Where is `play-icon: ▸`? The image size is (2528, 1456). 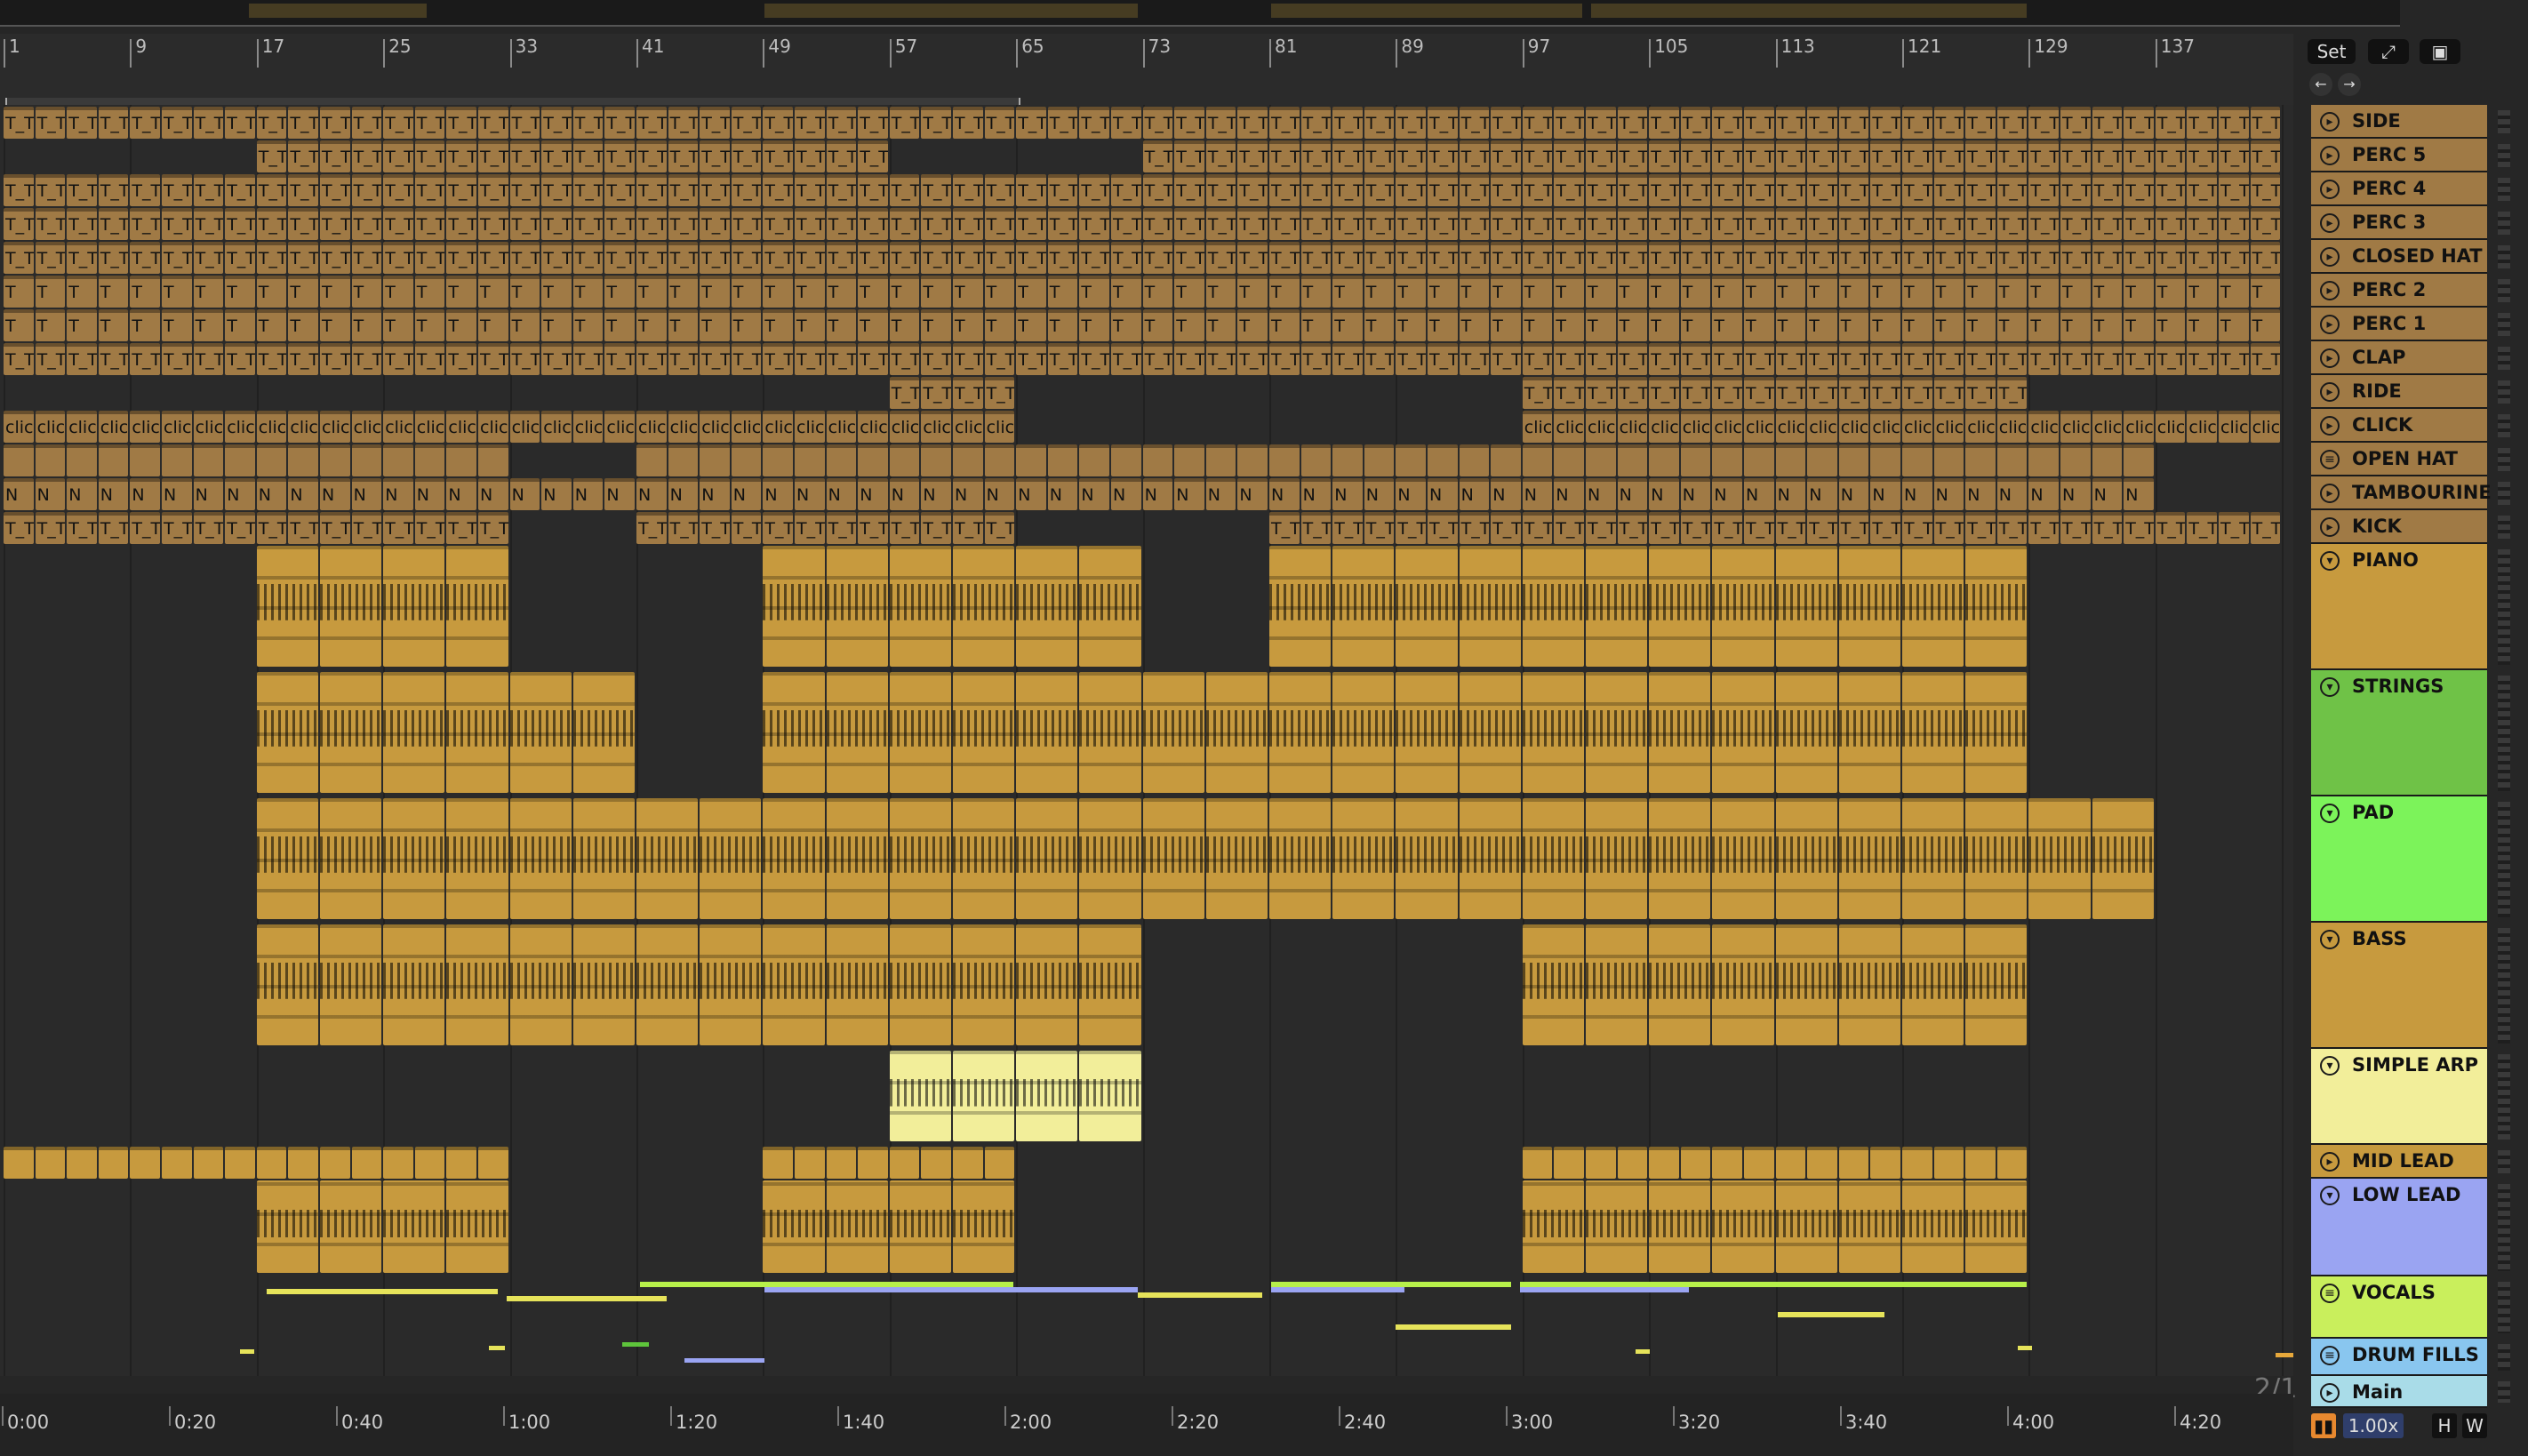 play-icon: ▸ is located at coordinates (2330, 324).